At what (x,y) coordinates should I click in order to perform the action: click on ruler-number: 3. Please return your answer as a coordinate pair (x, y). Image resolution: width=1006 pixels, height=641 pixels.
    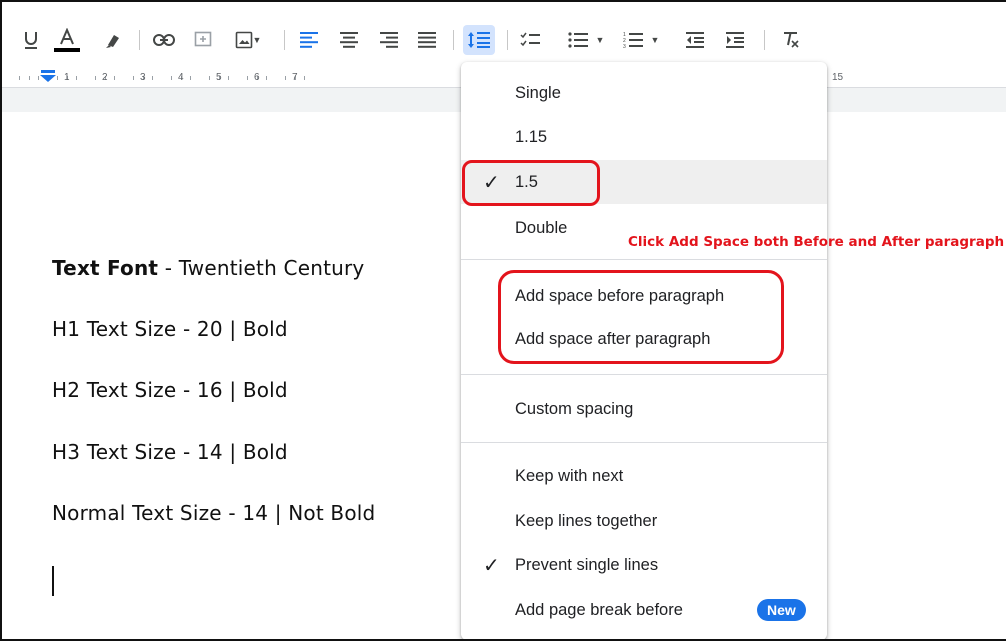
    Looking at the image, I should click on (143, 77).